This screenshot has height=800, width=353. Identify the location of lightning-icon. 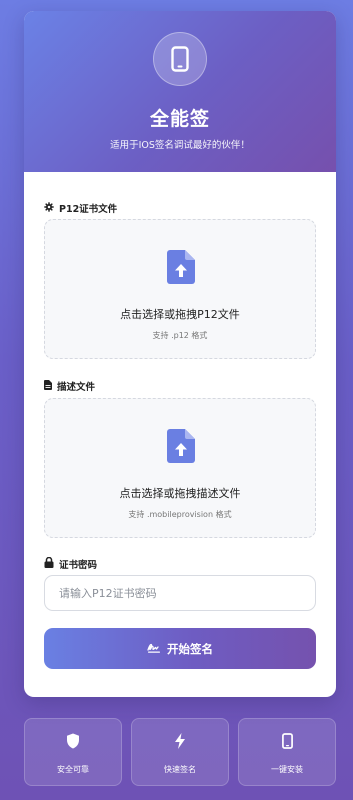
(180, 741).